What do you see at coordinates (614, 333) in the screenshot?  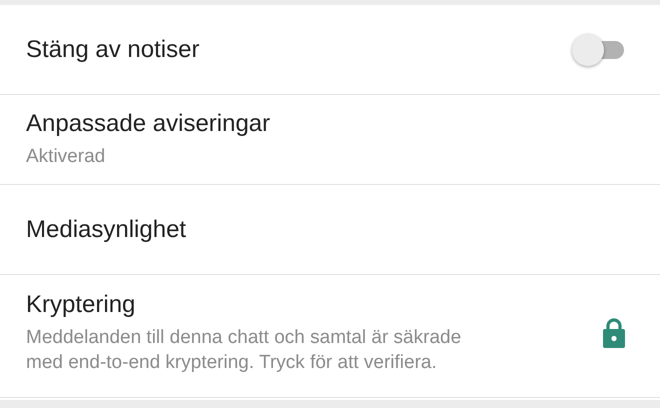 I see `lock-icon` at bounding box center [614, 333].